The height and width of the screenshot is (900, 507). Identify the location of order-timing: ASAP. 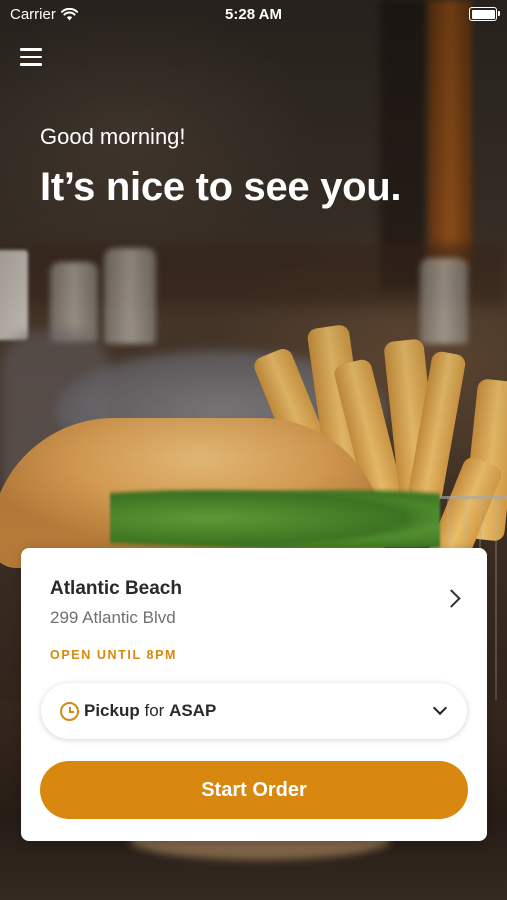
(193, 710).